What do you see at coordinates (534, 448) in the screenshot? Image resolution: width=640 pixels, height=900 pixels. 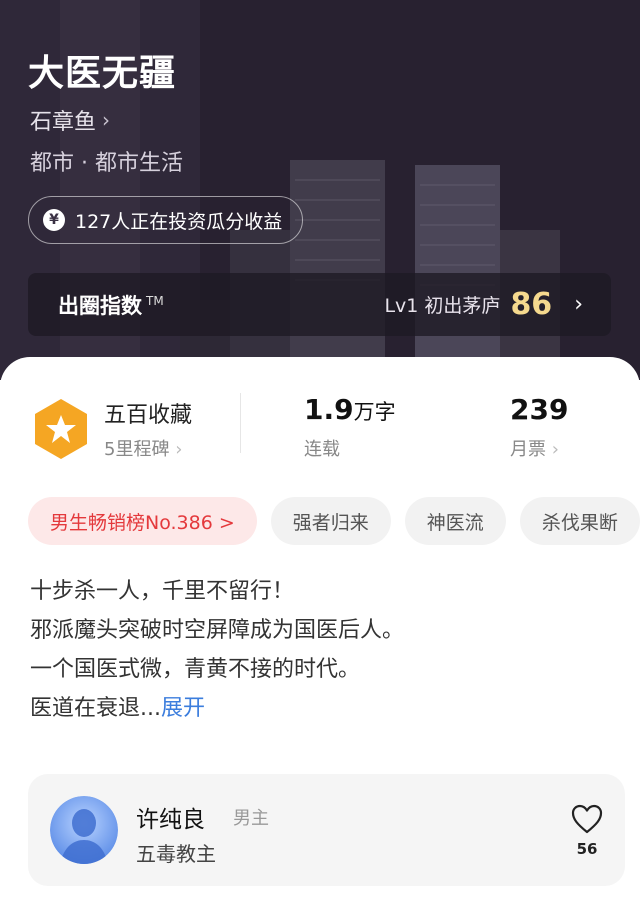 I see `monthly-tickets-link: 月票 ›` at bounding box center [534, 448].